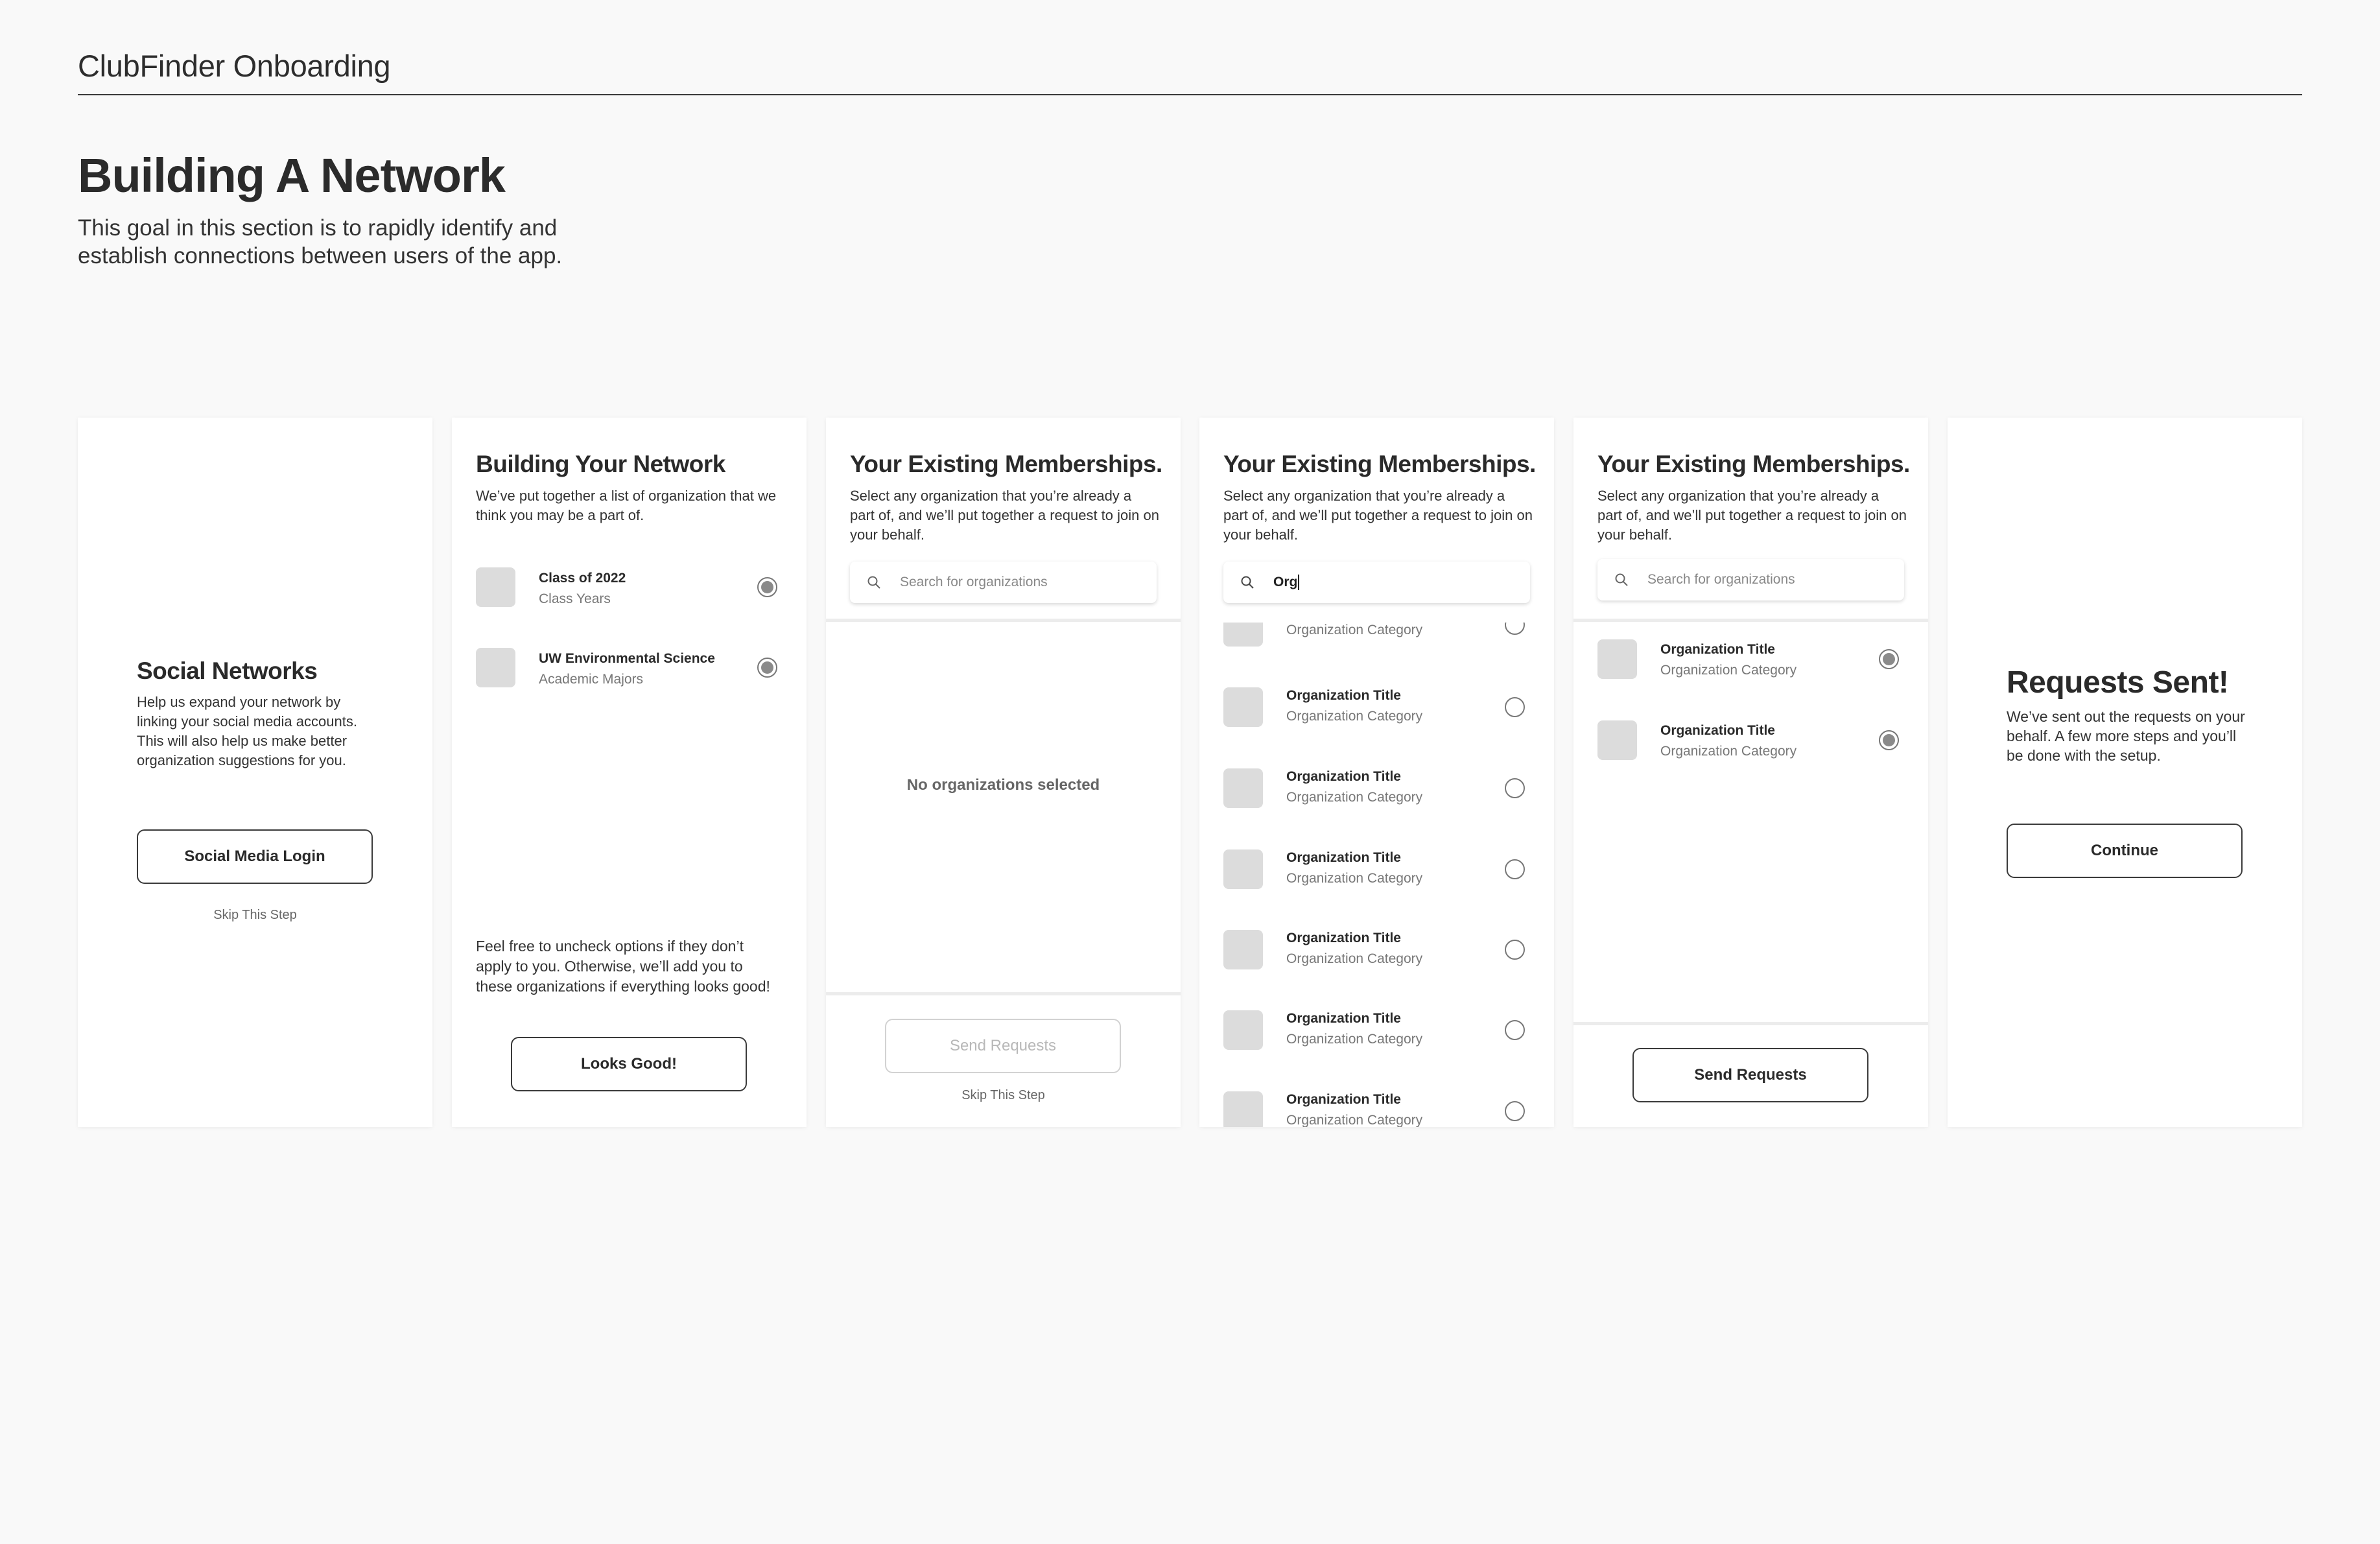 This screenshot has width=2380, height=1544. Describe the element at coordinates (2118, 682) in the screenshot. I see `screen-title: Requests Sent!` at that location.